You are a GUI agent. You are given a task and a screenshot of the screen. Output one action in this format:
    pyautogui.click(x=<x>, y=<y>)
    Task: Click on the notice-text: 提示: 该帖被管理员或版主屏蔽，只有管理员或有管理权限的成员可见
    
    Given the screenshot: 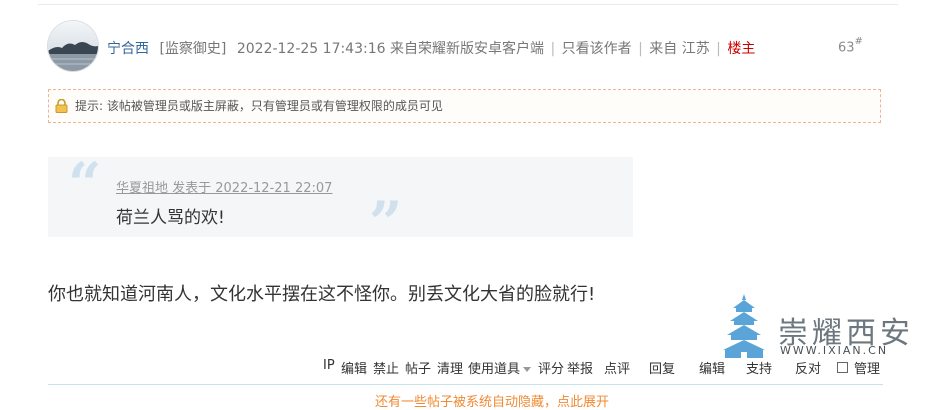 What is the action you would take?
    pyautogui.click(x=259, y=106)
    